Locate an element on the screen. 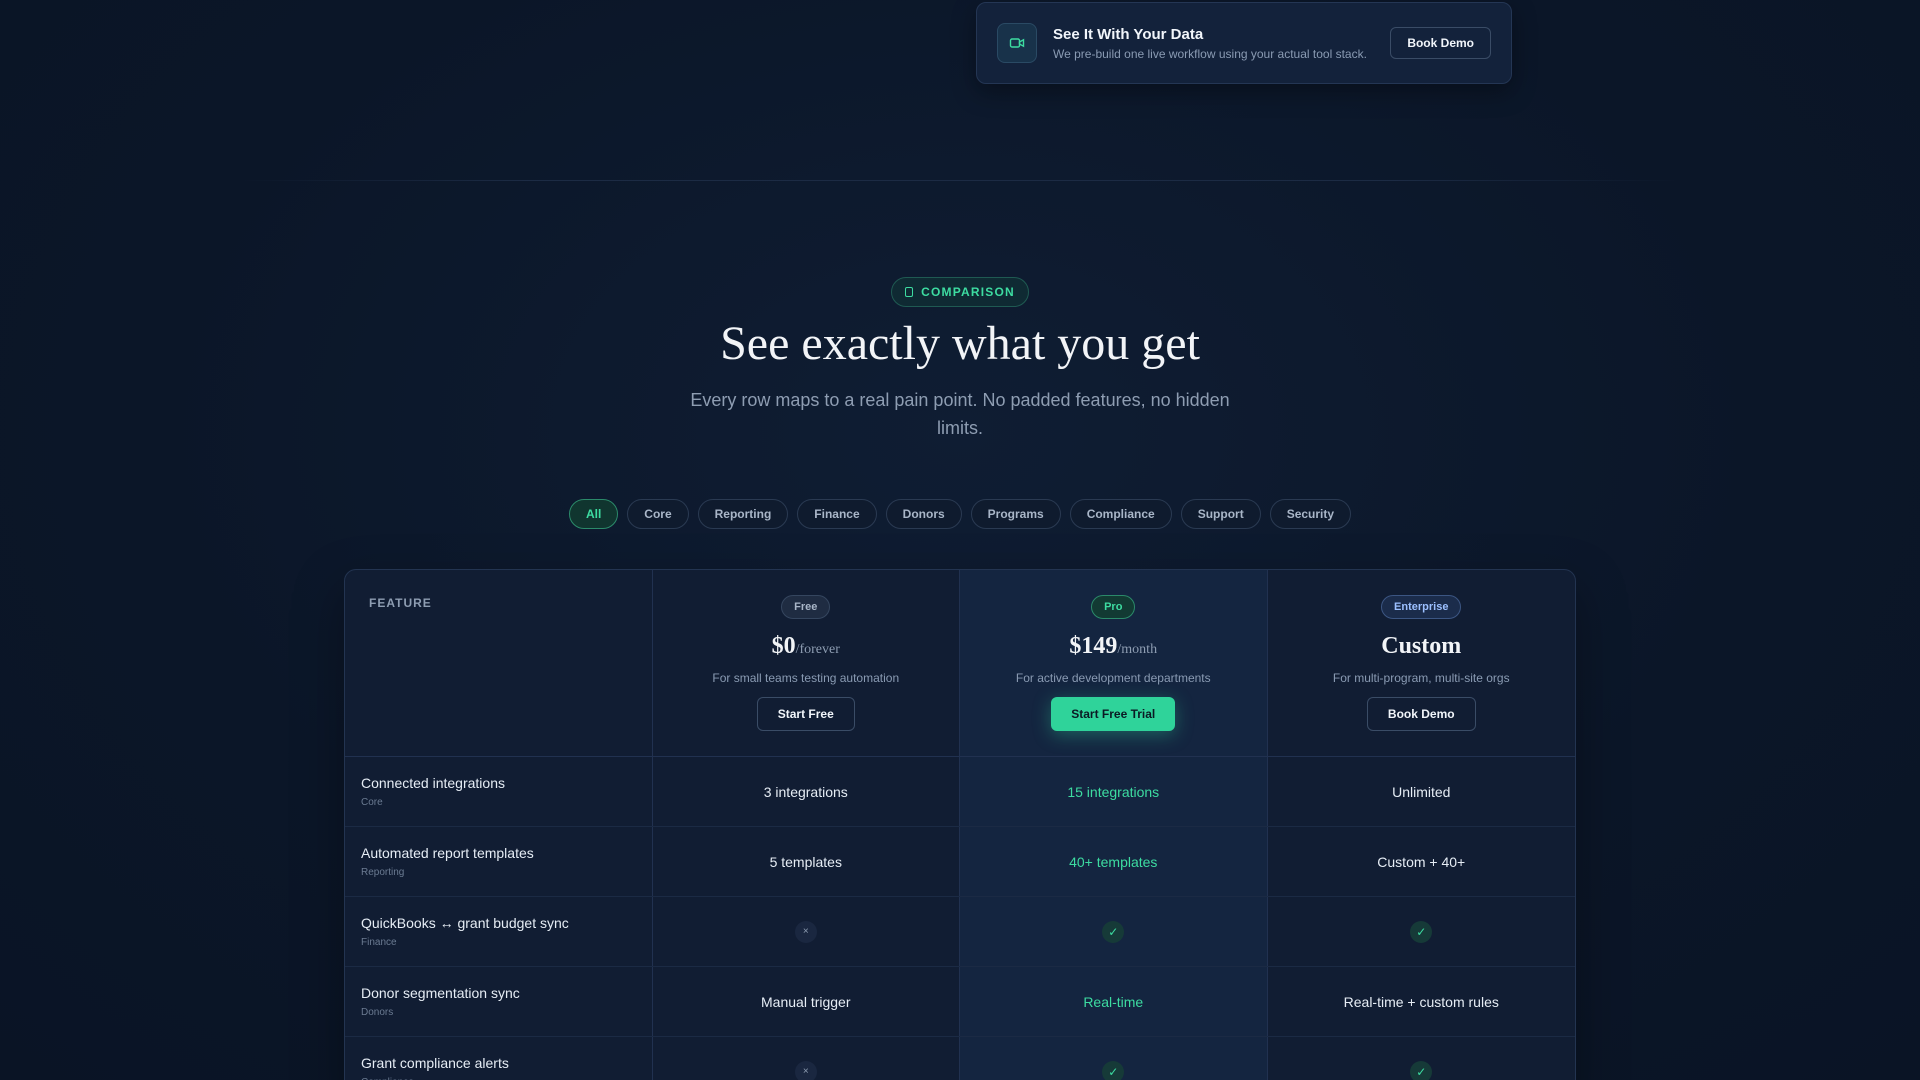 This screenshot has width=1920, height=1080. value-text: Manual trigger is located at coordinates (806, 1001).